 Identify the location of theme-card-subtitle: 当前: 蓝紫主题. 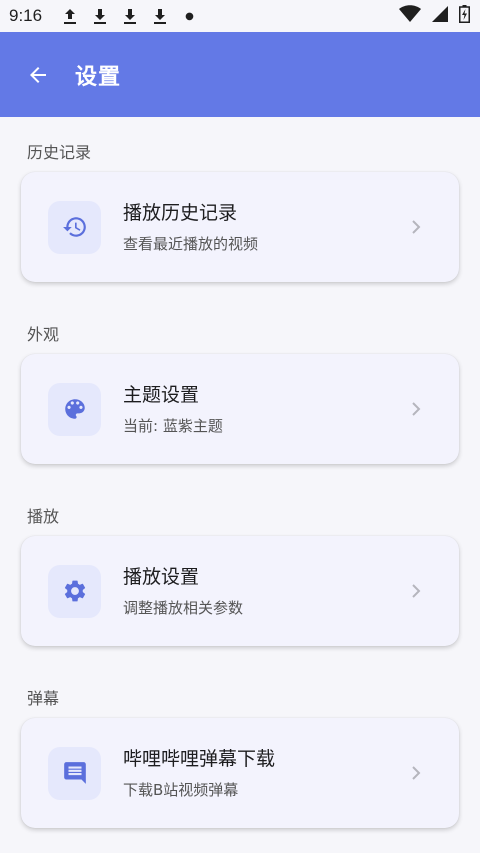
(173, 426).